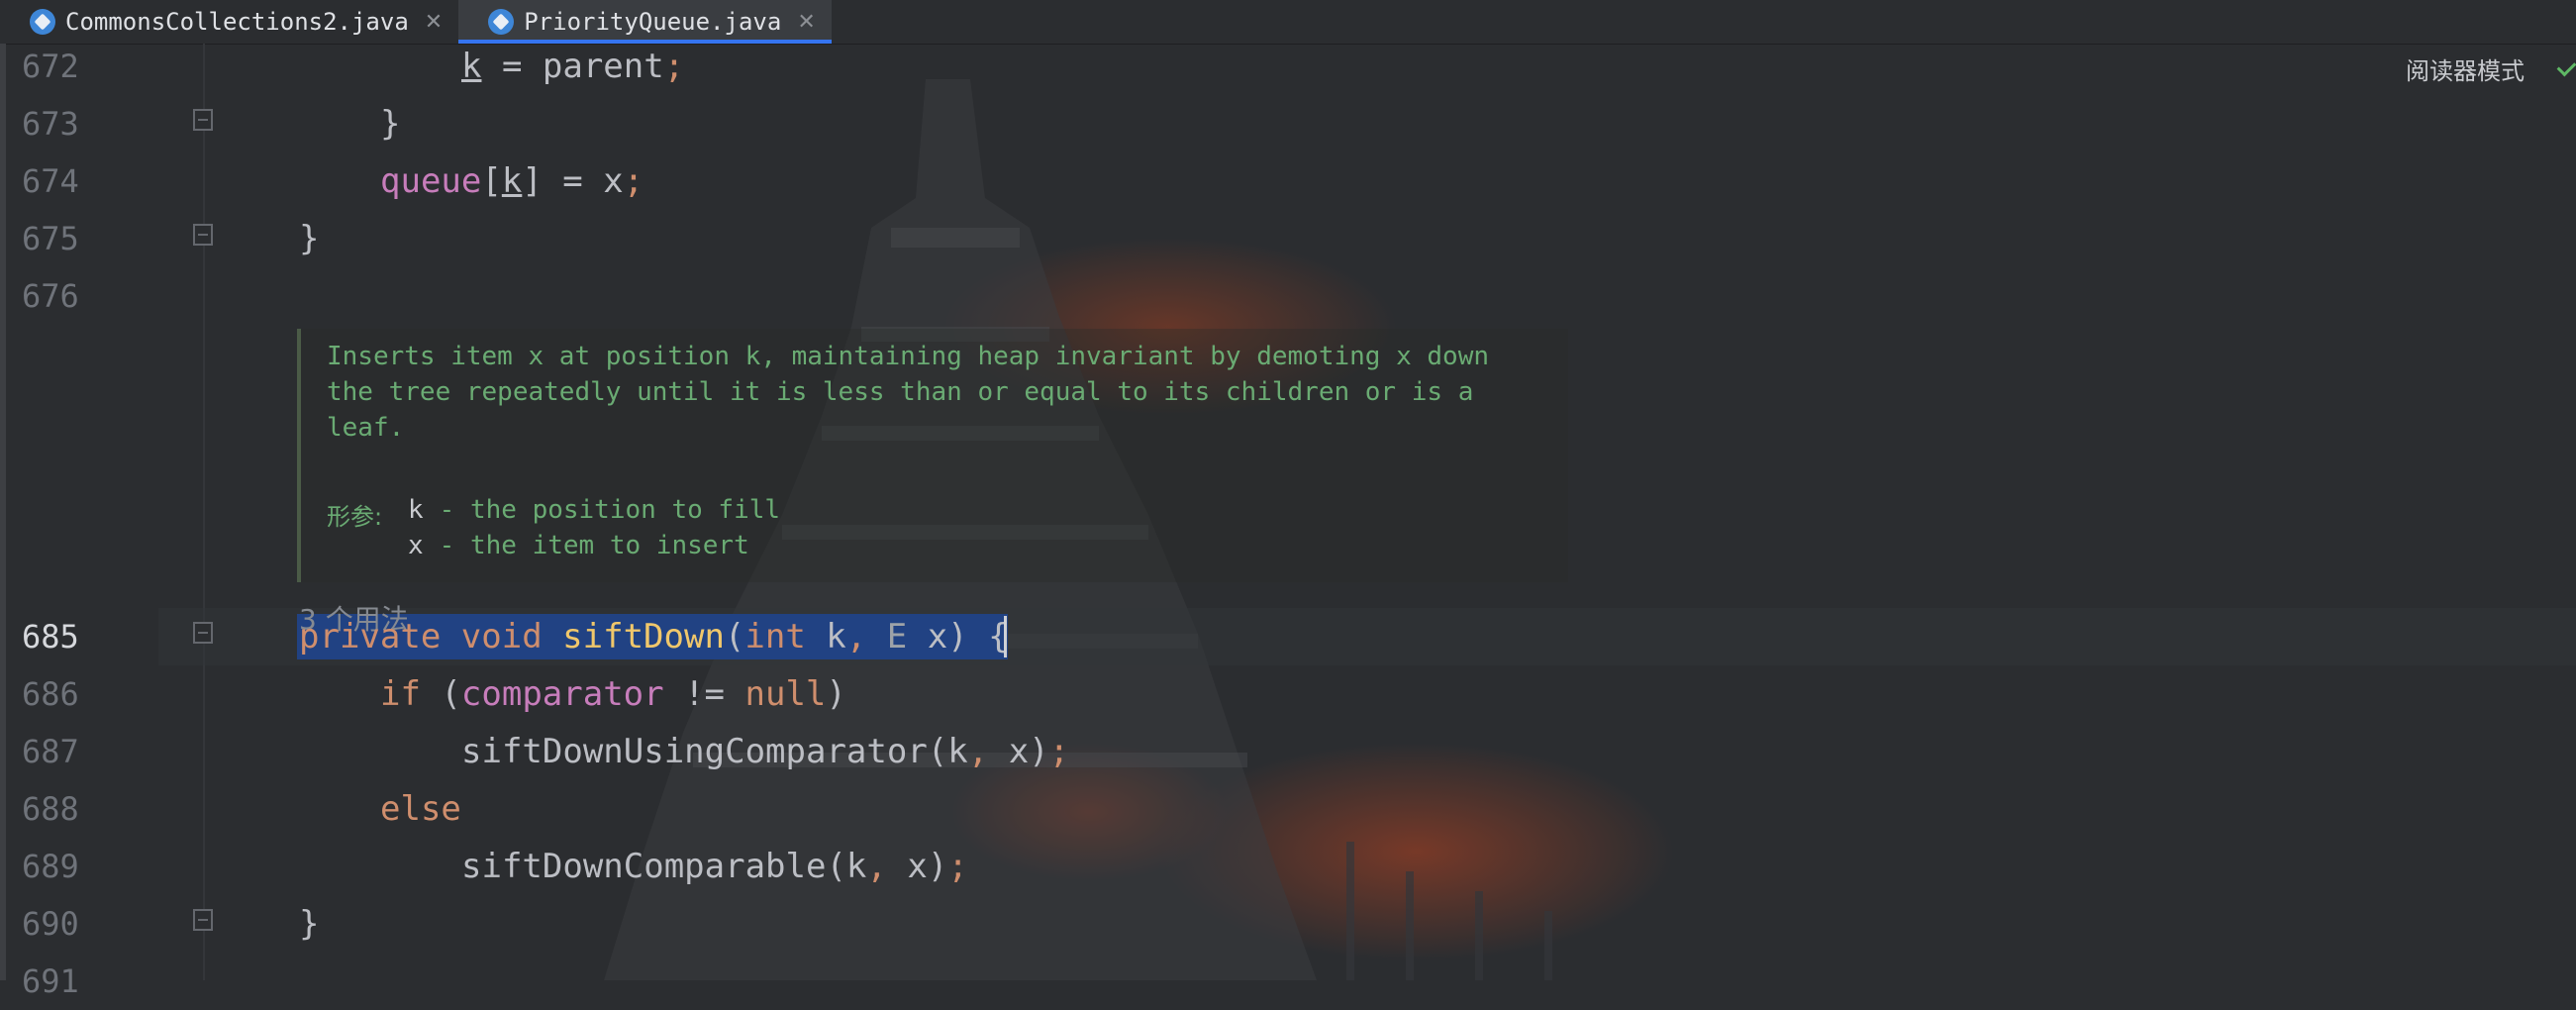 The image size is (2576, 1010). What do you see at coordinates (431, 181) in the screenshot?
I see `token: queue` at bounding box center [431, 181].